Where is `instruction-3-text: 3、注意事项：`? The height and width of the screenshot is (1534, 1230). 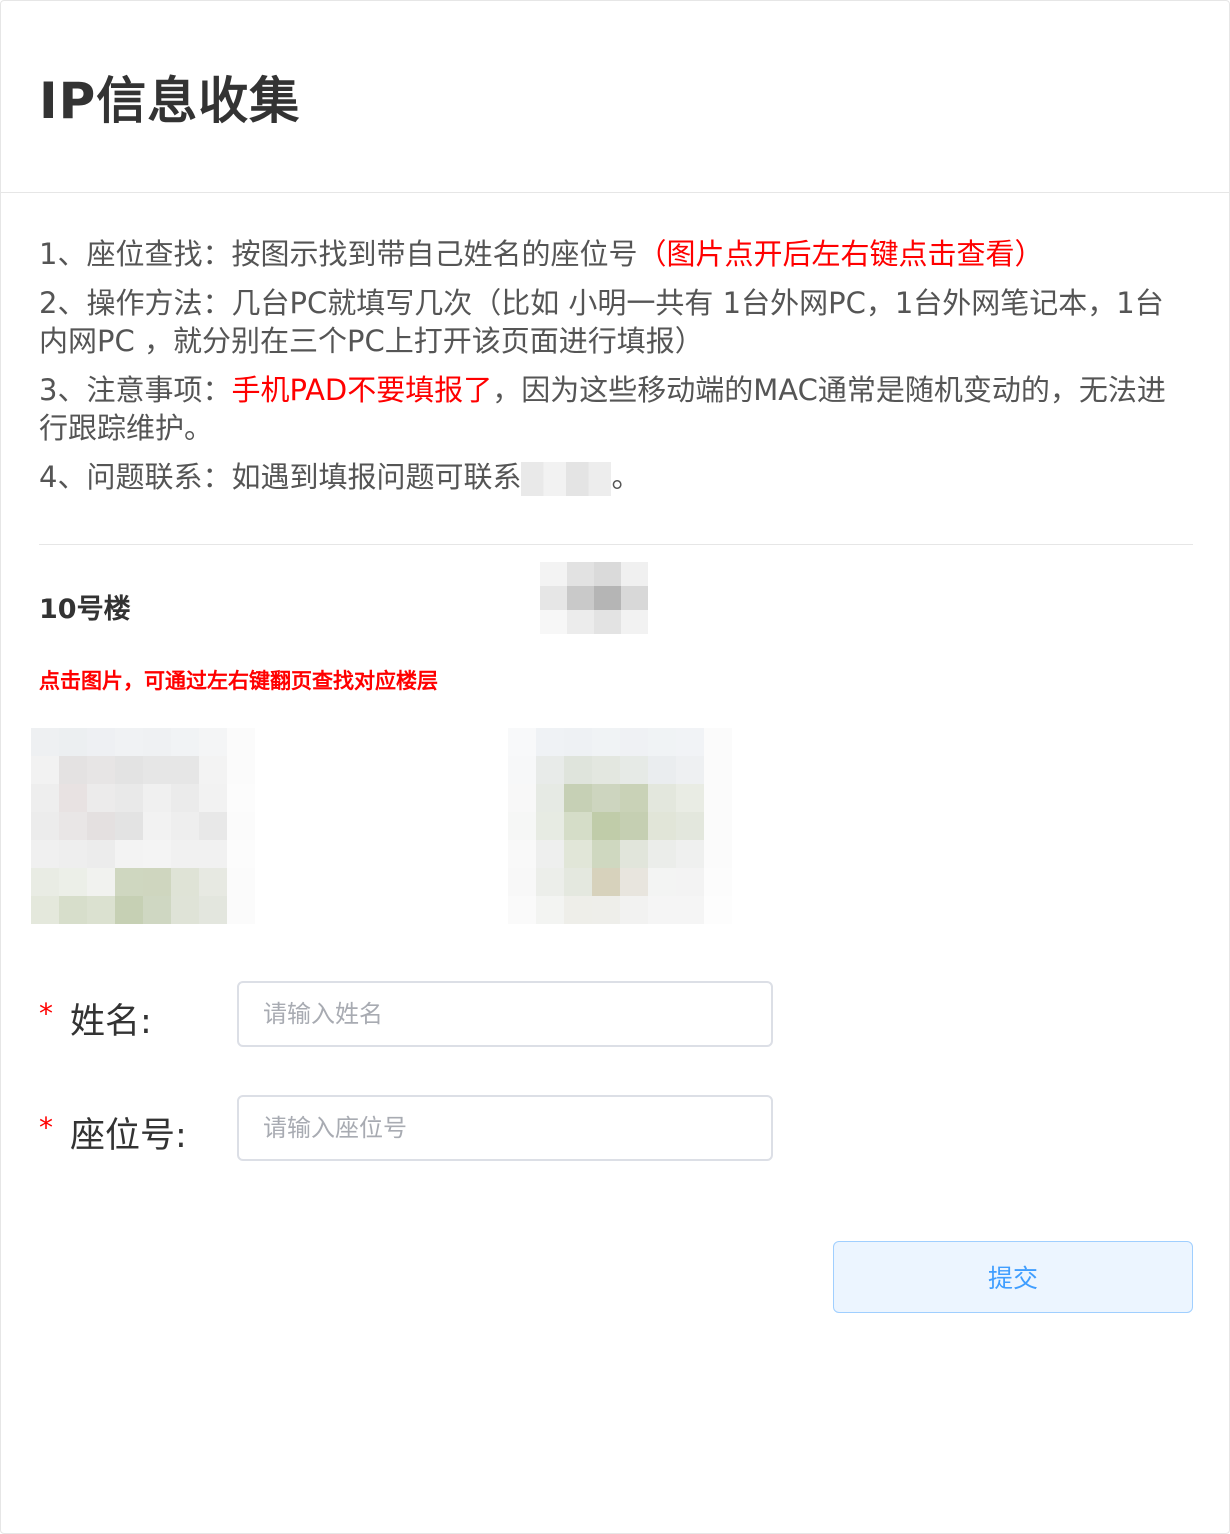 instruction-3-text: 3、注意事项： is located at coordinates (135, 390).